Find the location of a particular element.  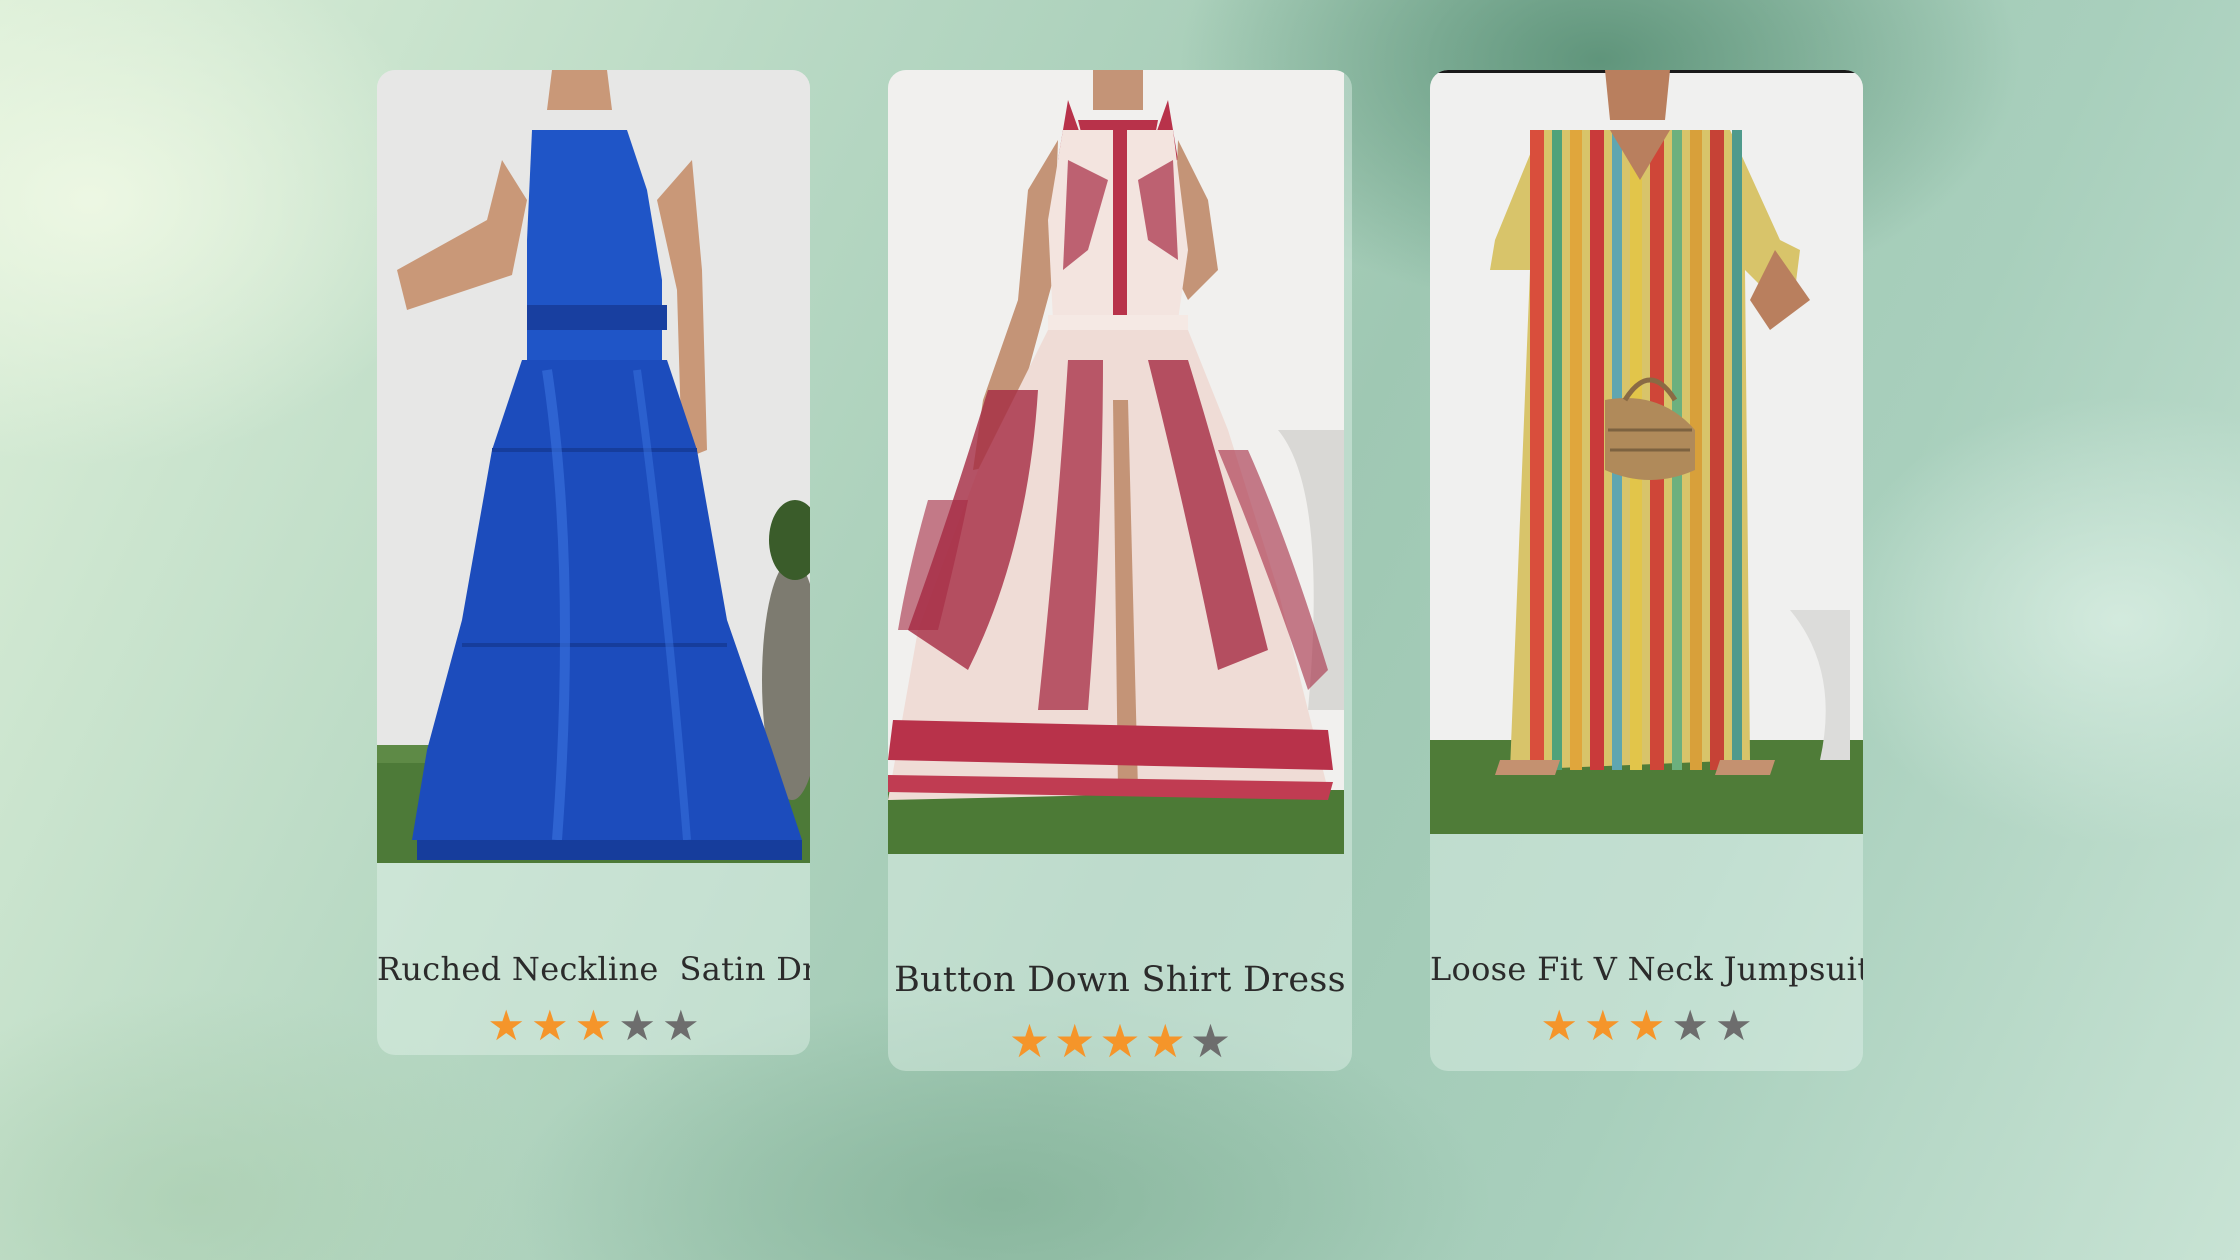

product-title: Button Down Shirt Dress is located at coordinates (1120, 980).